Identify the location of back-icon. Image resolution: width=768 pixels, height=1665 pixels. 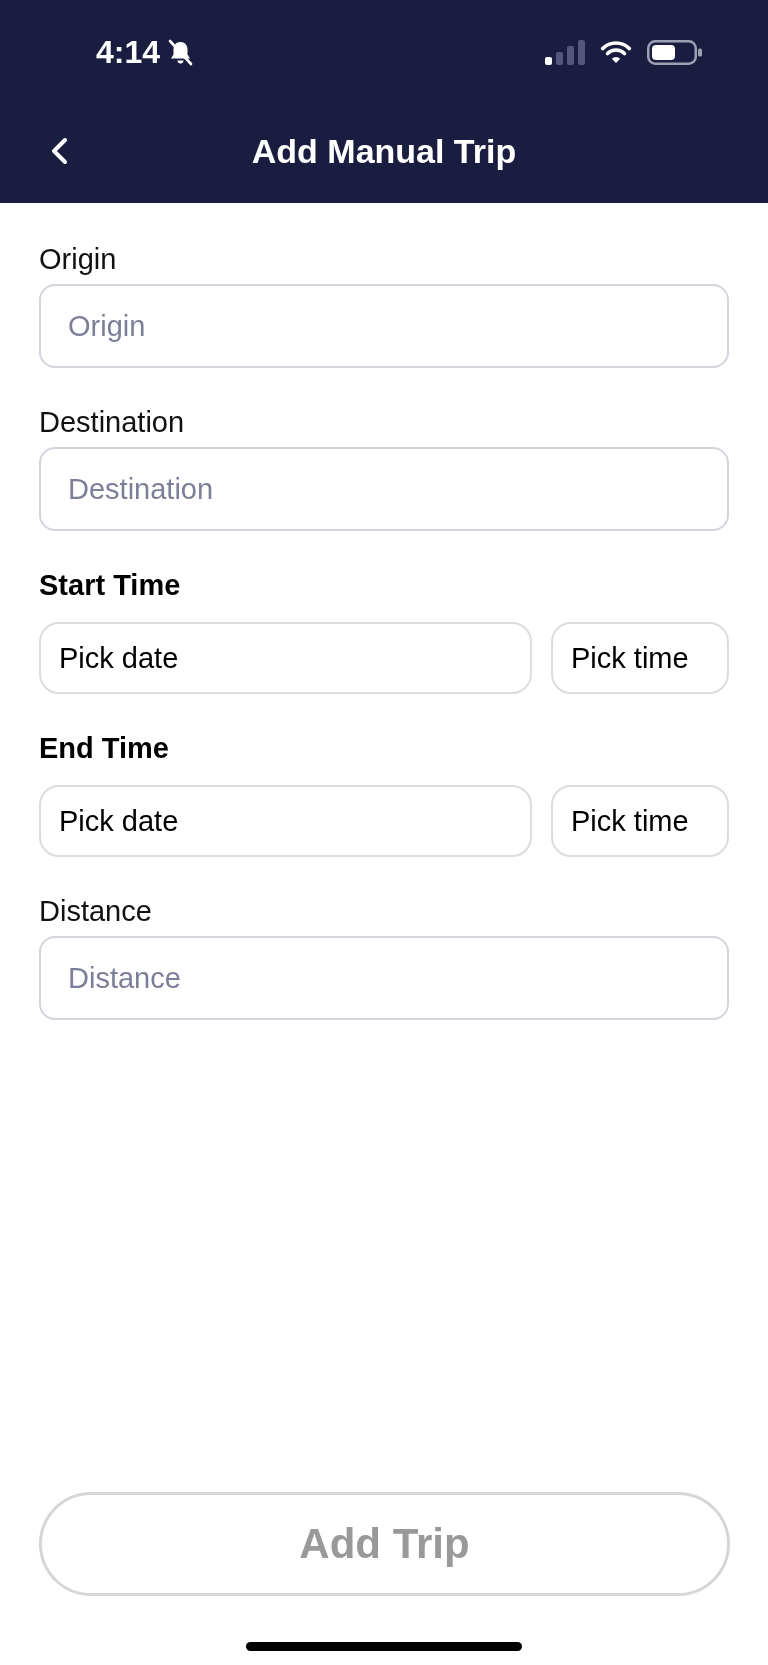
(59, 151).